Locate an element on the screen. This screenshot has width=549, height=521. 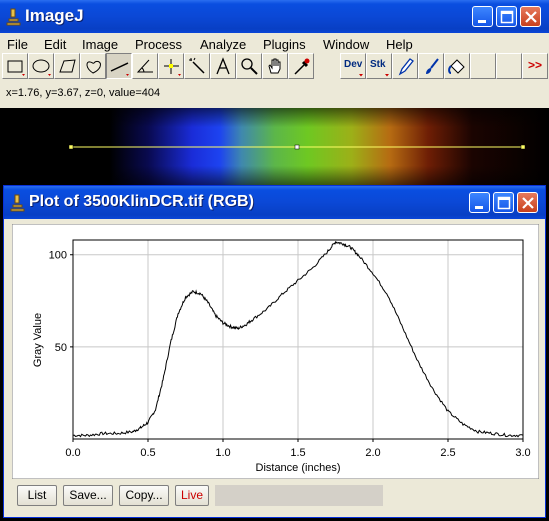
flood-fill-tool-icon is located at coordinates (456, 66).